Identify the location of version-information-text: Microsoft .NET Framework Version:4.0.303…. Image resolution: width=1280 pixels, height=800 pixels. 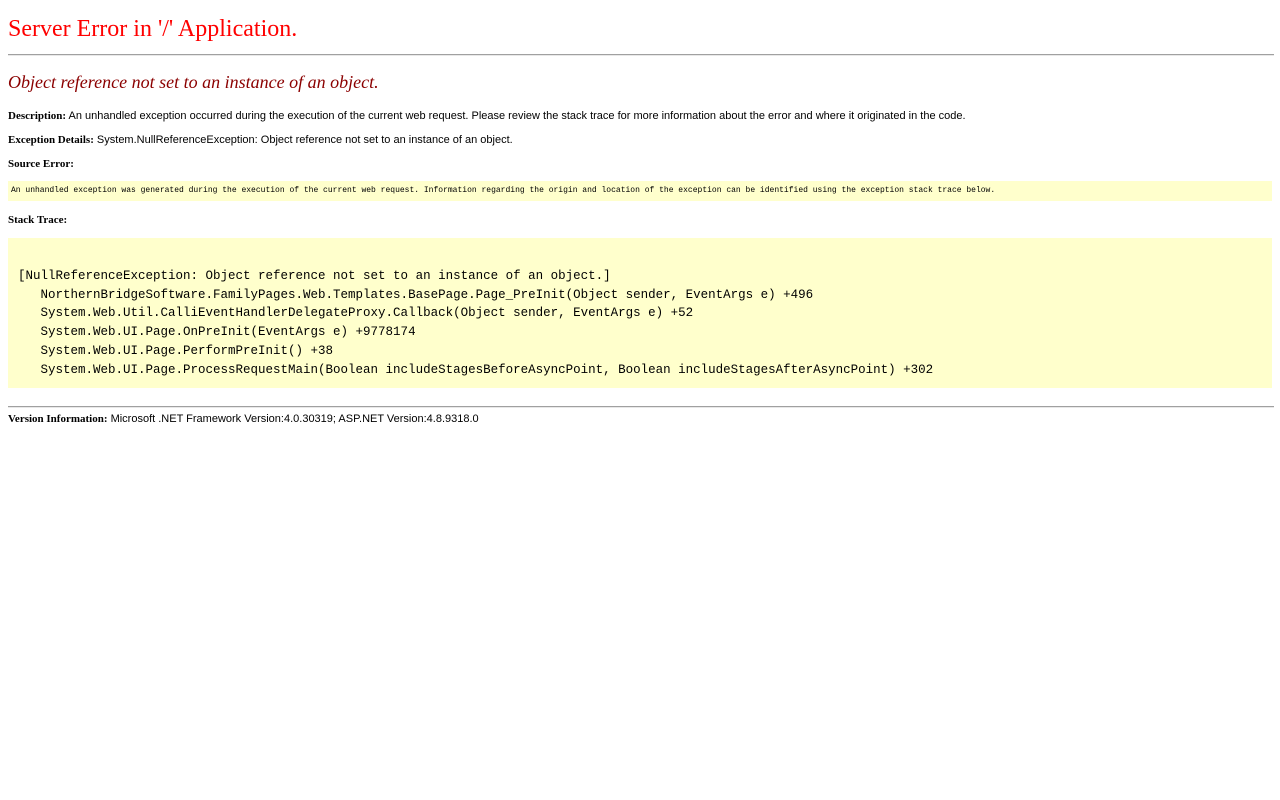
(294, 419).